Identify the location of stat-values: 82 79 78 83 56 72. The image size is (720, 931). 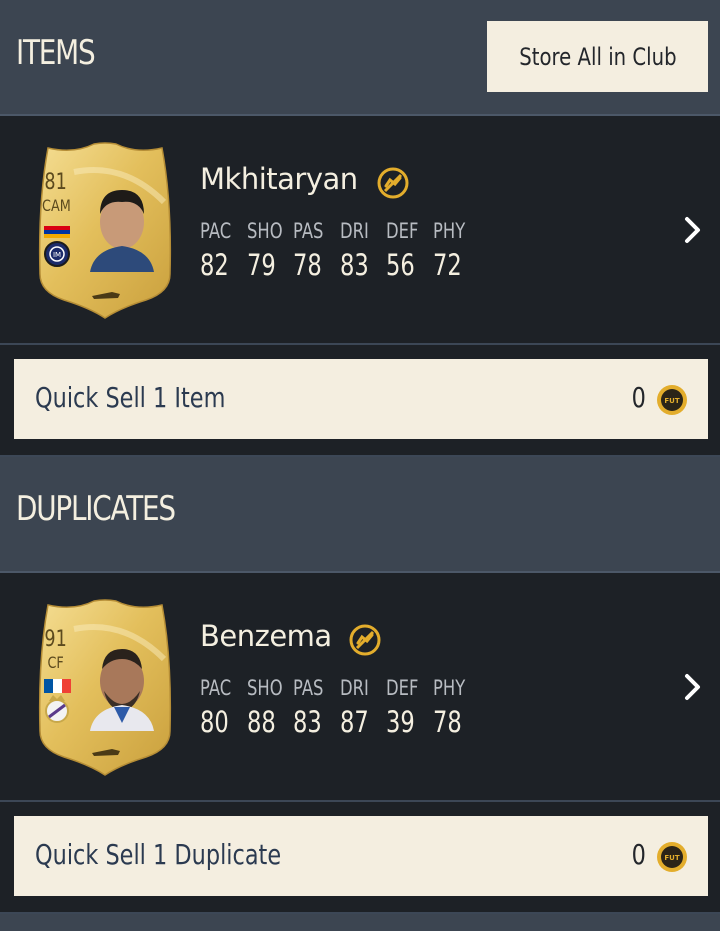
(339, 265).